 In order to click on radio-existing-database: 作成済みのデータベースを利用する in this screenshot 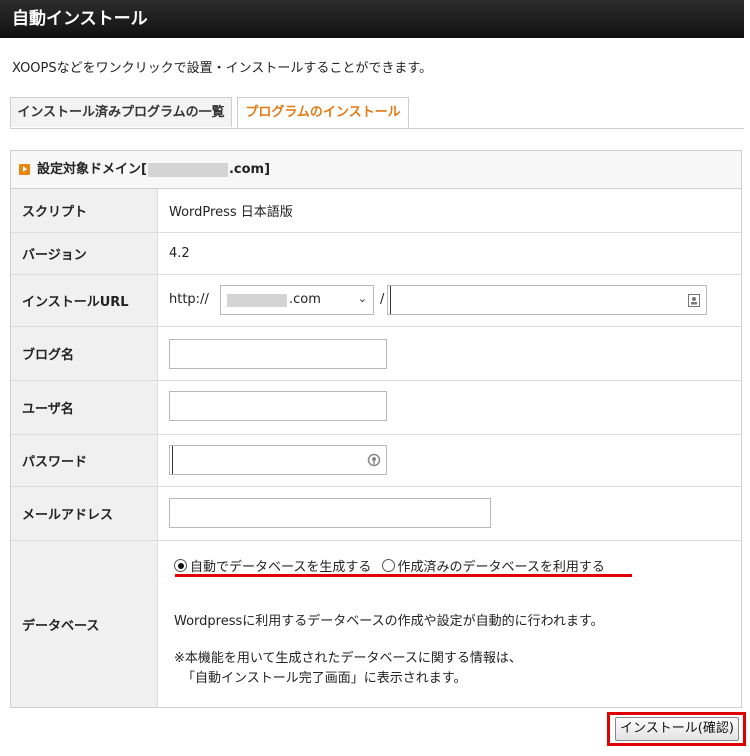, I will do `click(493, 567)`.